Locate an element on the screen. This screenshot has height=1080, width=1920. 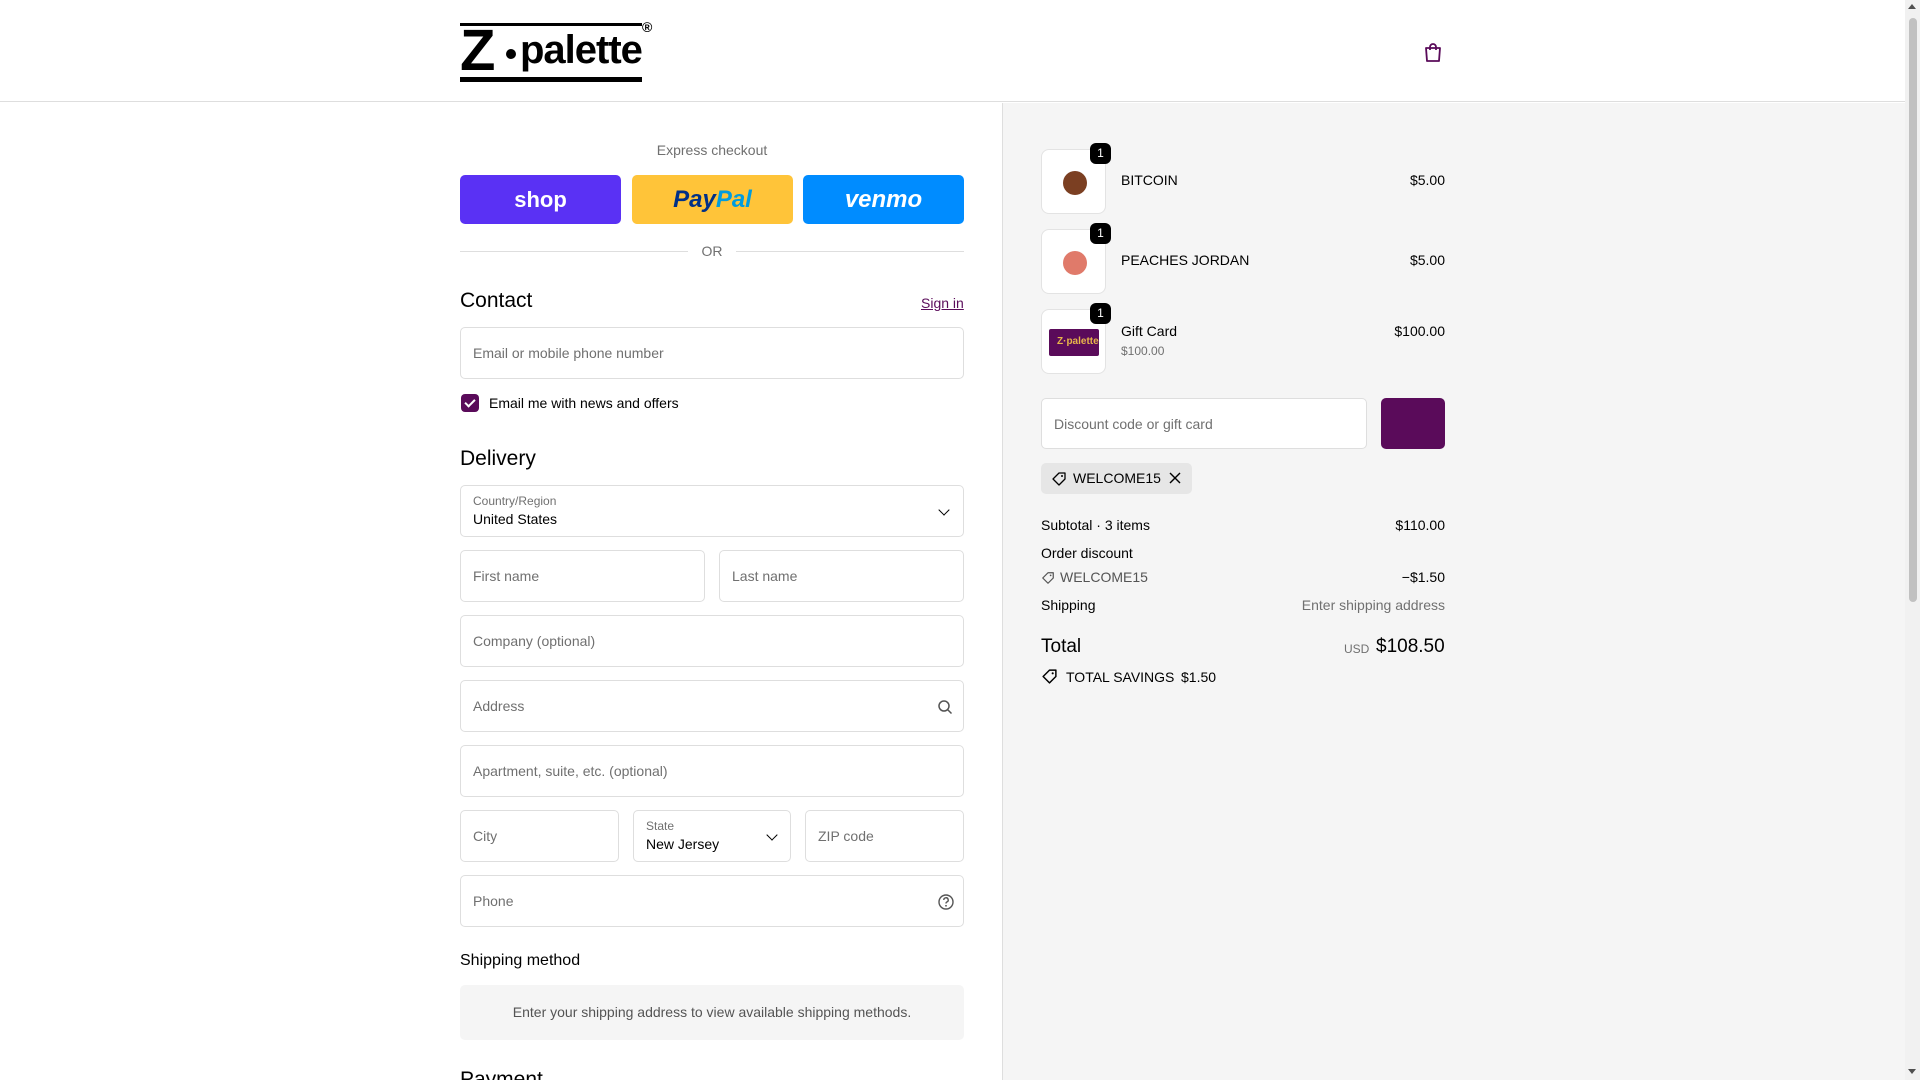
page-scrollbar is located at coordinates (1912, 540).